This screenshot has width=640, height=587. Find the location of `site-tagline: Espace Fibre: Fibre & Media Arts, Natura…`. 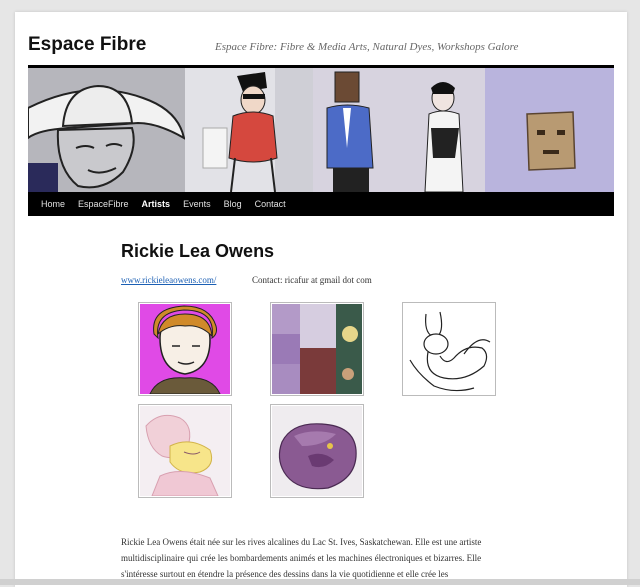

site-tagline: Espace Fibre: Fibre & Media Arts, Natura… is located at coordinates (367, 47).